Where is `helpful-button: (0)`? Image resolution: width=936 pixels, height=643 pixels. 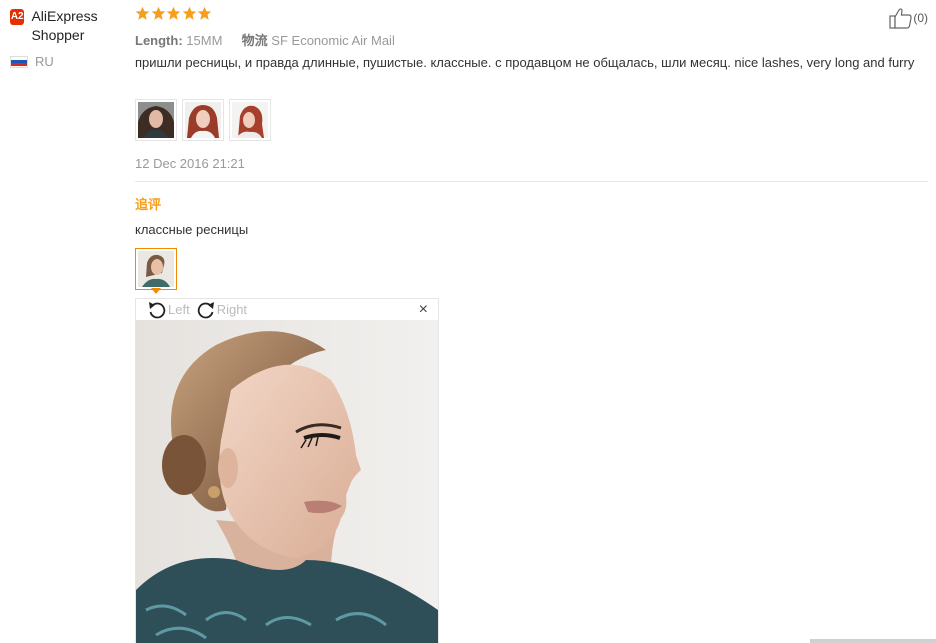 helpful-button: (0) is located at coordinates (908, 18).